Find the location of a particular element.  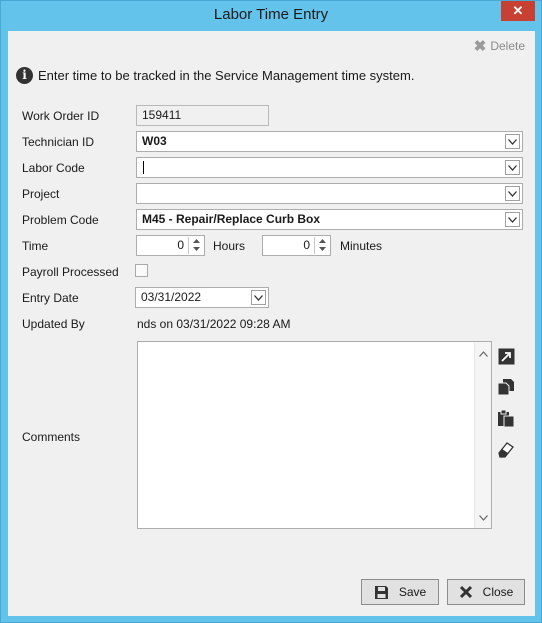

work-order-label: Work Order ID is located at coordinates (61, 116).